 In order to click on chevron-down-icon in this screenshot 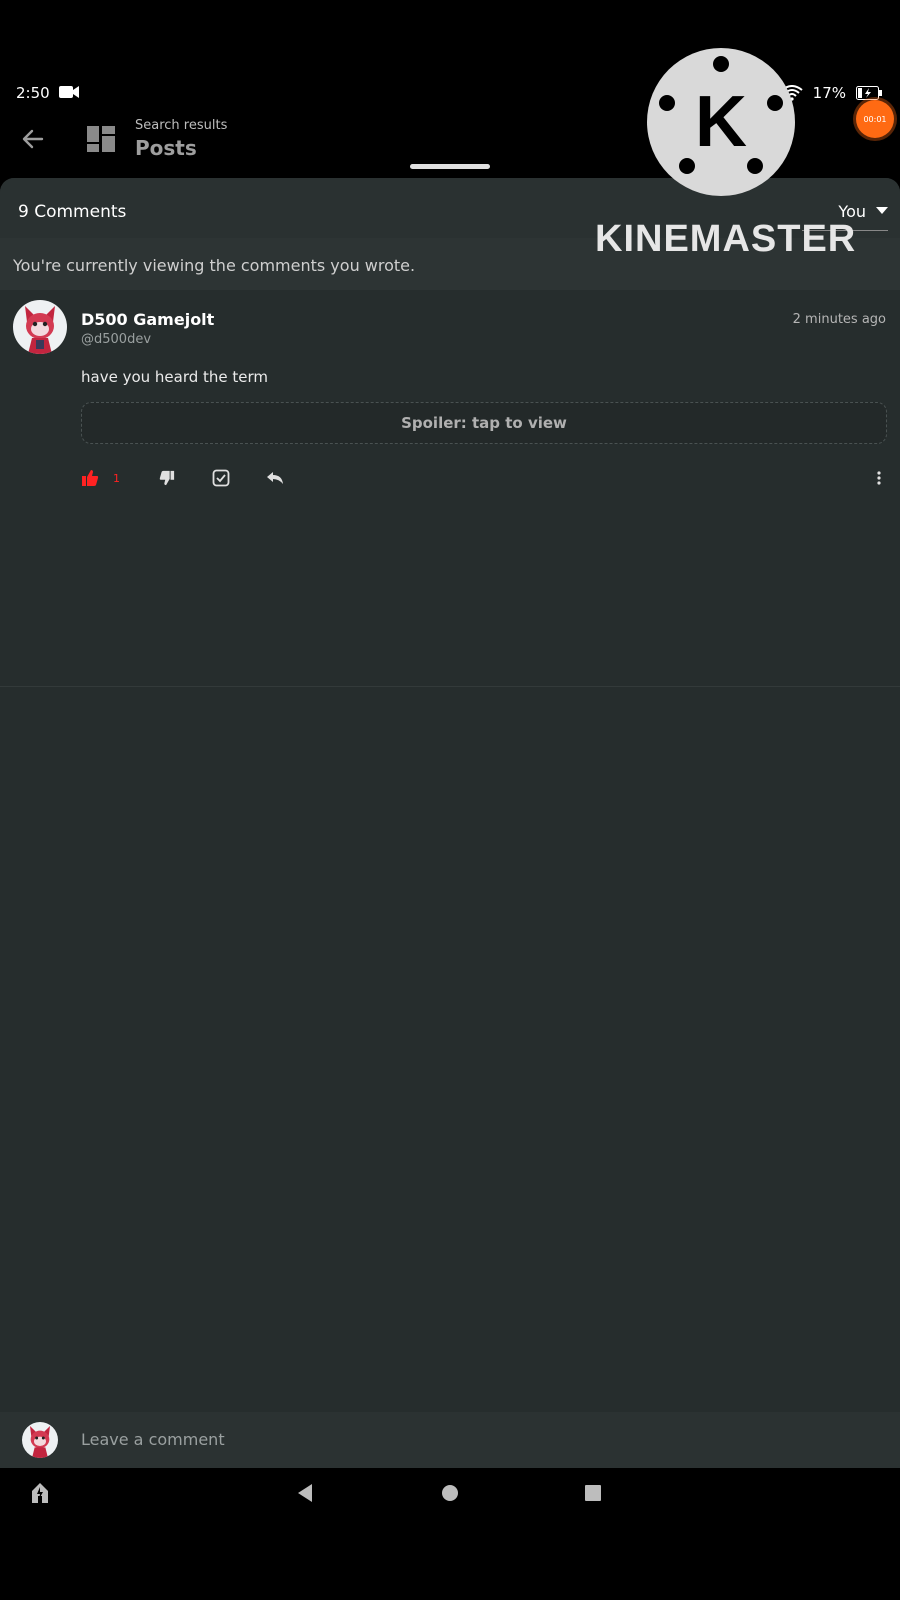, I will do `click(882, 210)`.